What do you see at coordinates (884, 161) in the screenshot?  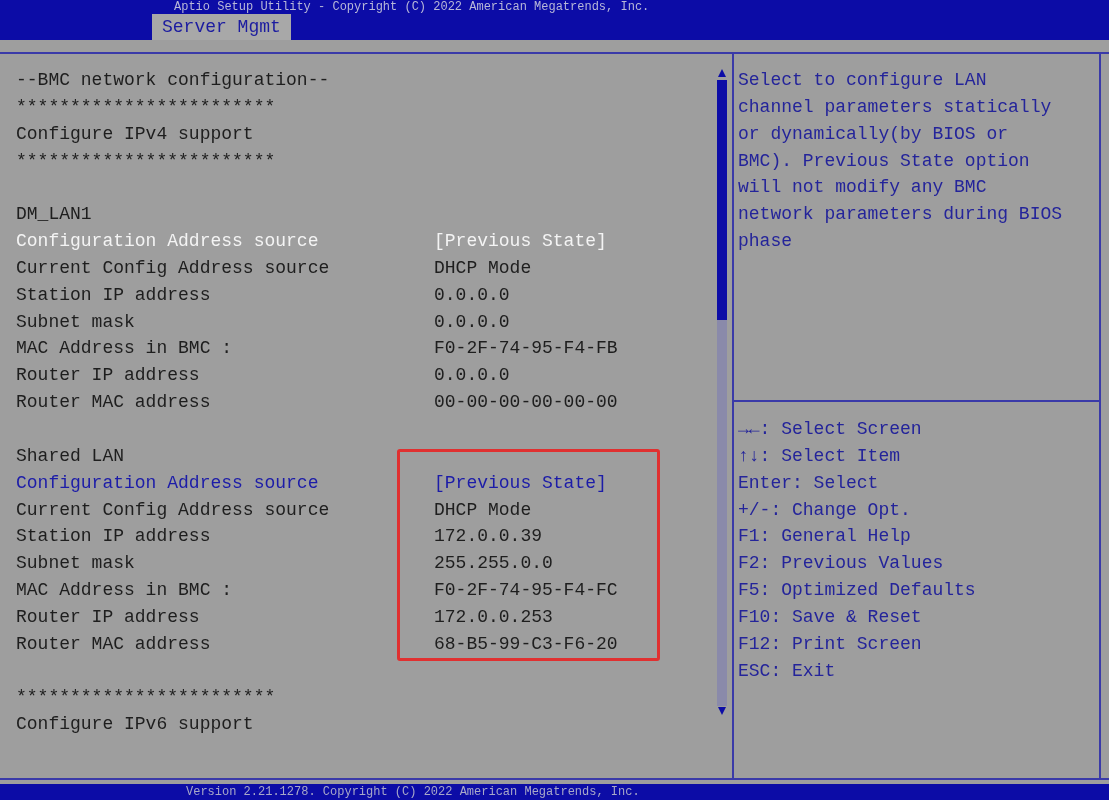 I see `help-text: BMC). Previous State option` at bounding box center [884, 161].